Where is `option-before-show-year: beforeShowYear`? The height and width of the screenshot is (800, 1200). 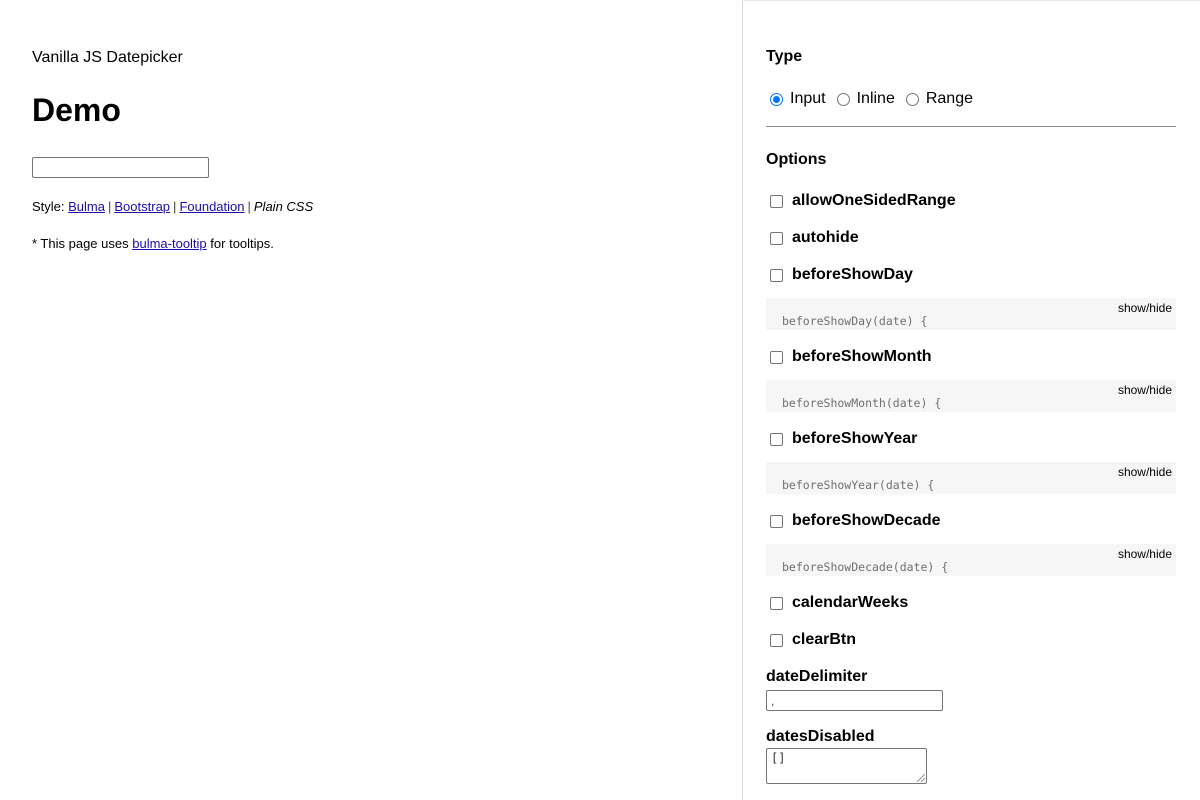 option-before-show-year: beforeShowYear is located at coordinates (843, 439).